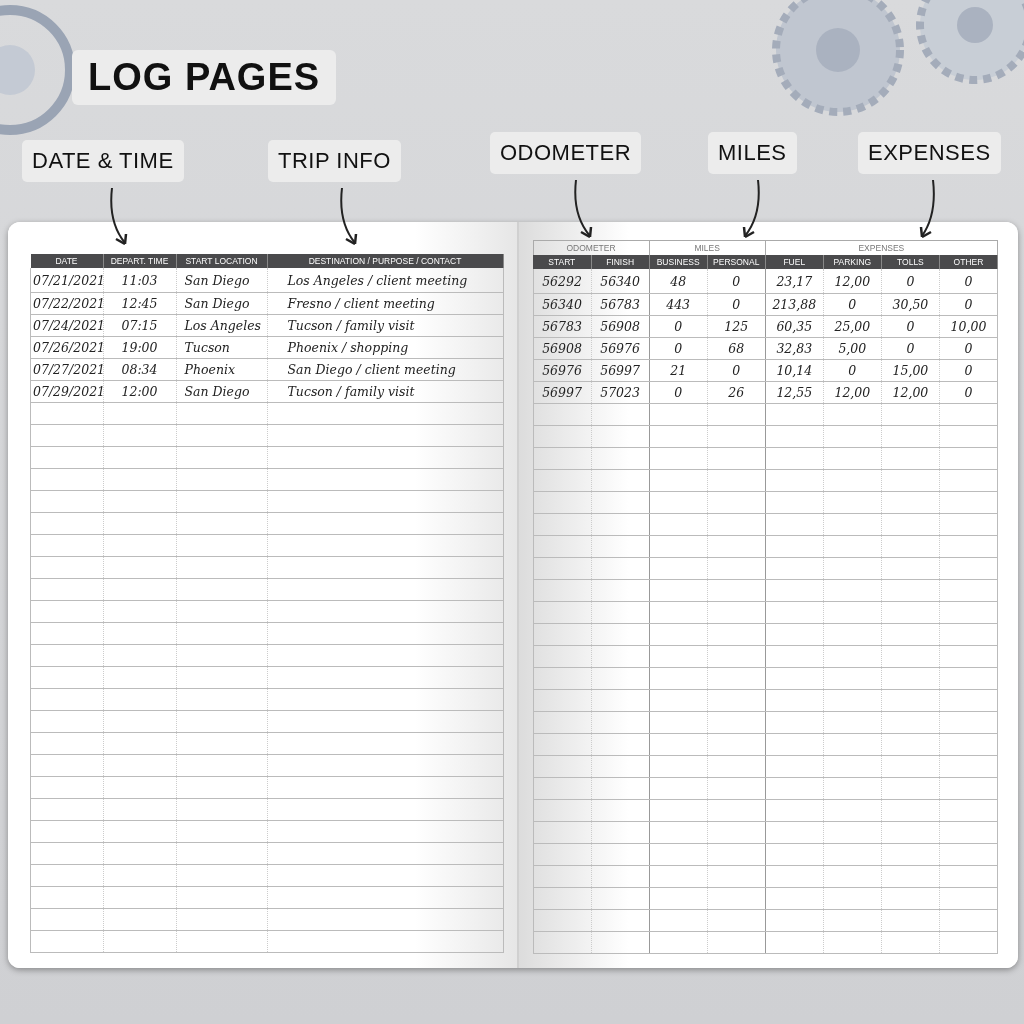 This screenshot has height=1024, width=1024. What do you see at coordinates (794, 304) in the screenshot?
I see `table-cell: 213,88` at bounding box center [794, 304].